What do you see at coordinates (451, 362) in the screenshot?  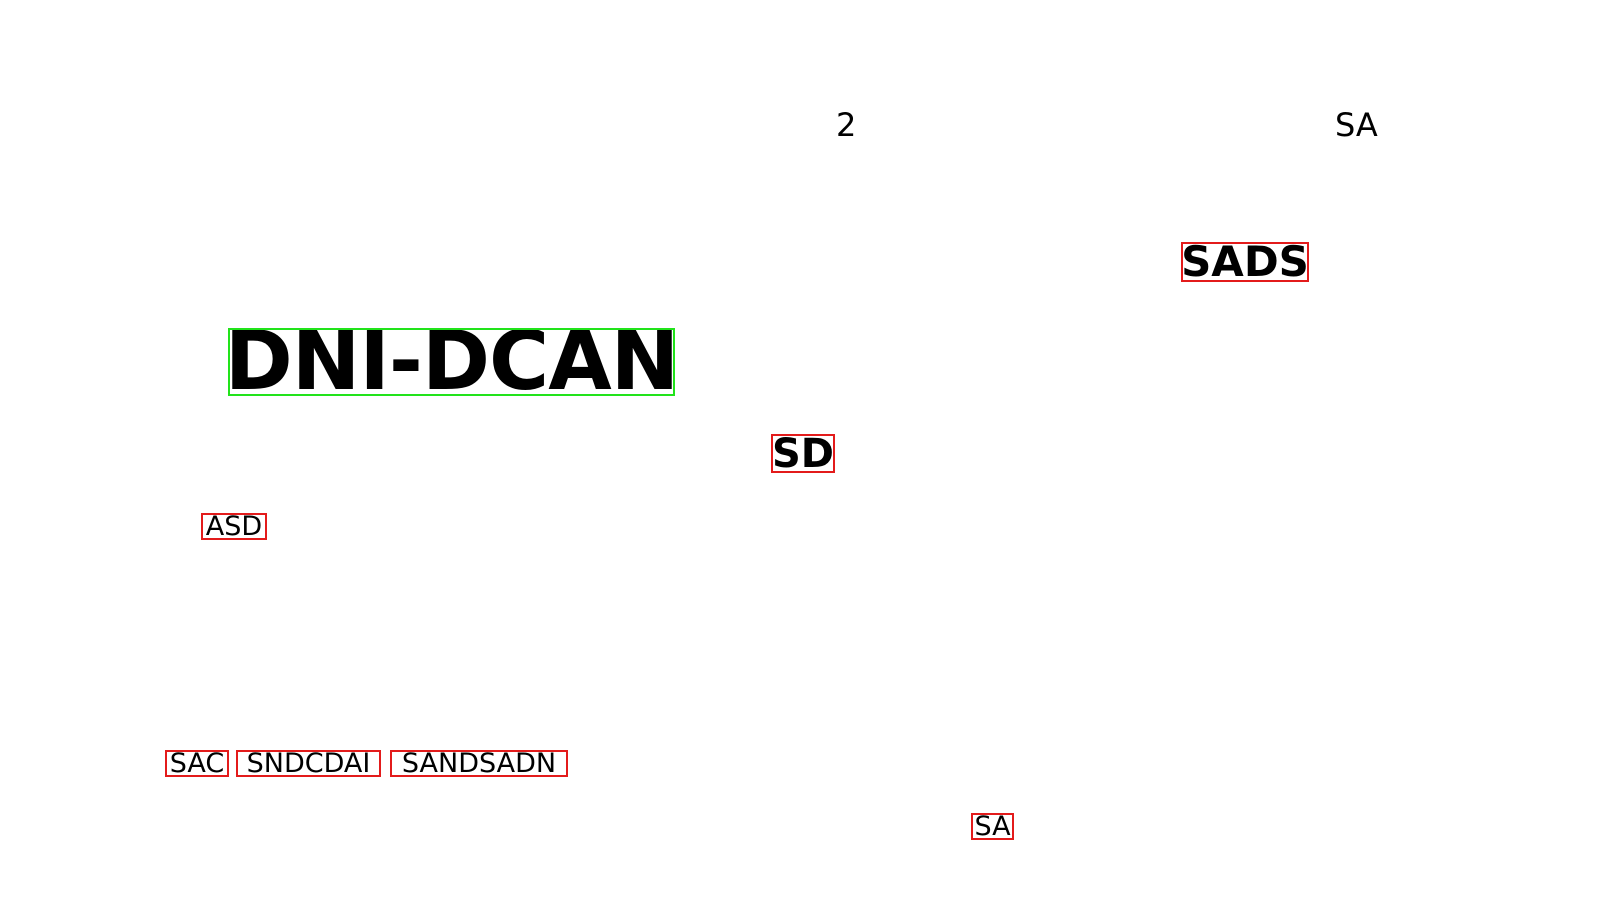 I see `main-title: DNI-DCAN` at bounding box center [451, 362].